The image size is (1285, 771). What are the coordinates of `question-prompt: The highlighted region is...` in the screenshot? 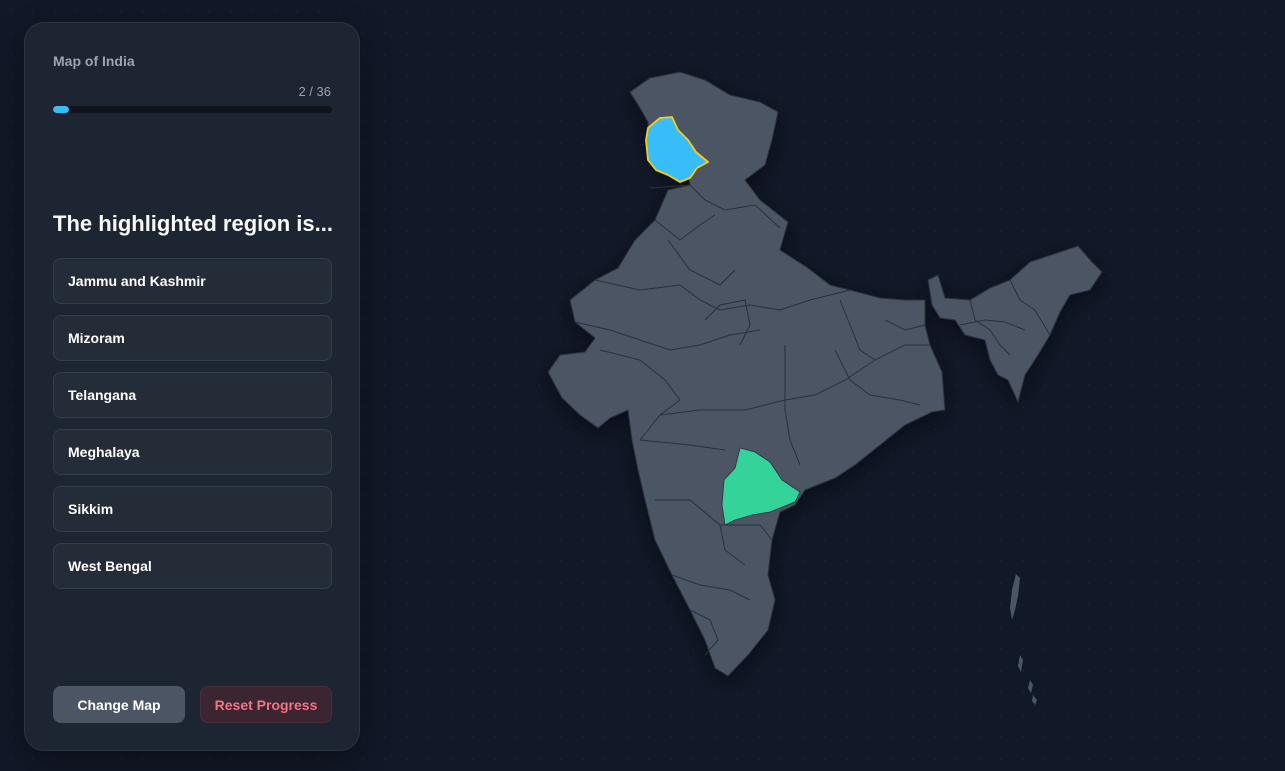 It's located at (193, 223).